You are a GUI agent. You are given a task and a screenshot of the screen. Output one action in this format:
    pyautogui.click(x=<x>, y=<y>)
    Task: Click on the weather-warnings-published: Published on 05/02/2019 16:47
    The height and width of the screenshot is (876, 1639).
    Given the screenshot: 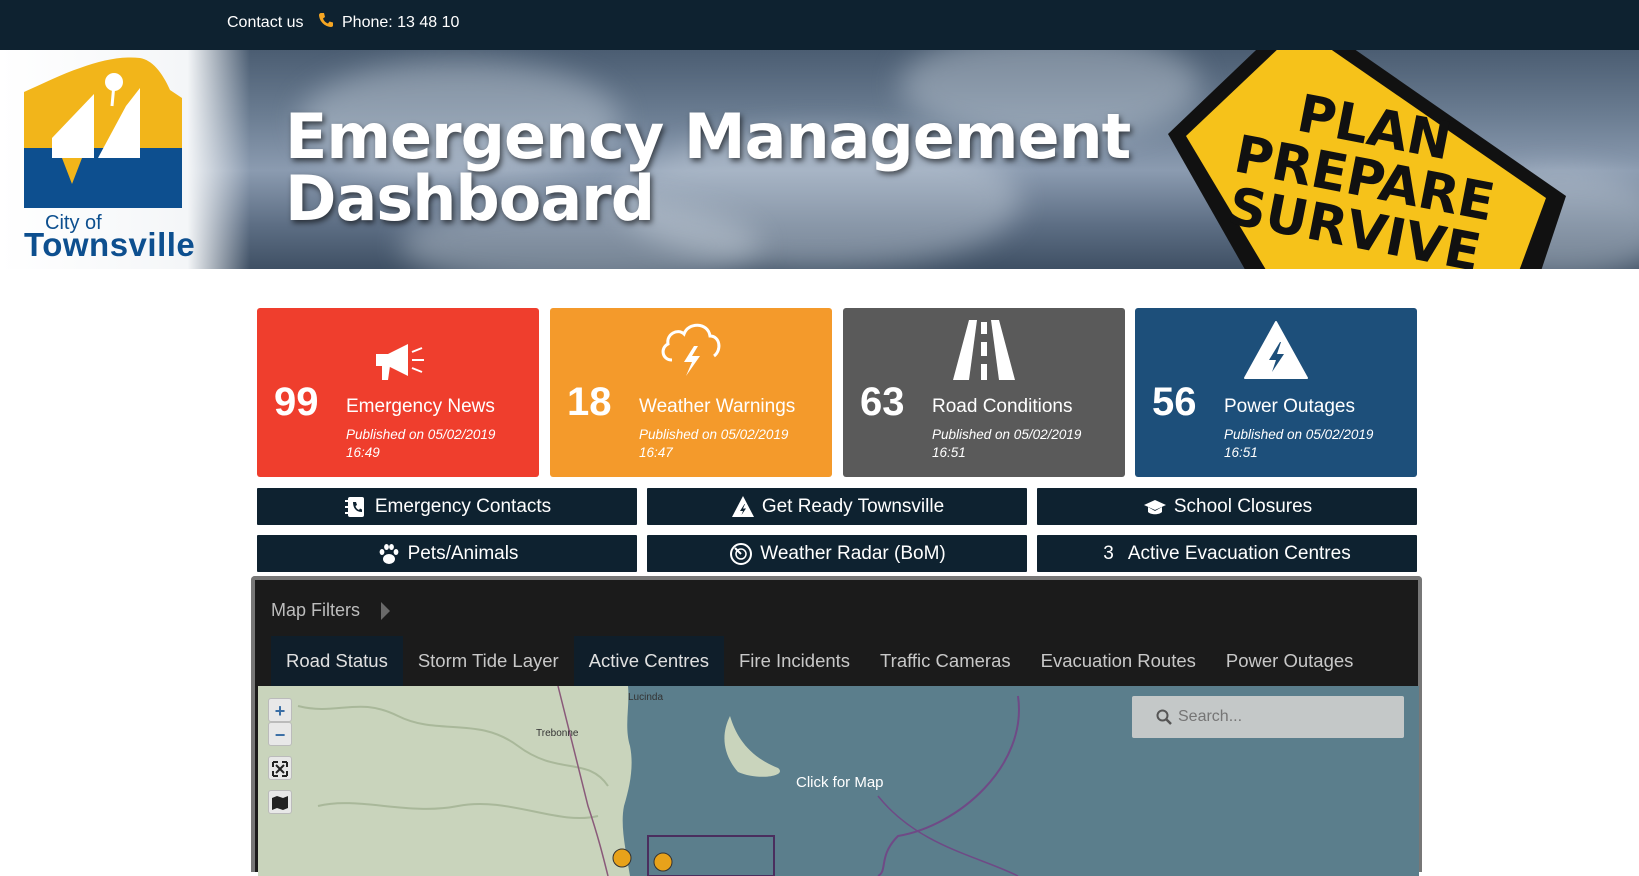 What is the action you would take?
    pyautogui.click(x=714, y=443)
    